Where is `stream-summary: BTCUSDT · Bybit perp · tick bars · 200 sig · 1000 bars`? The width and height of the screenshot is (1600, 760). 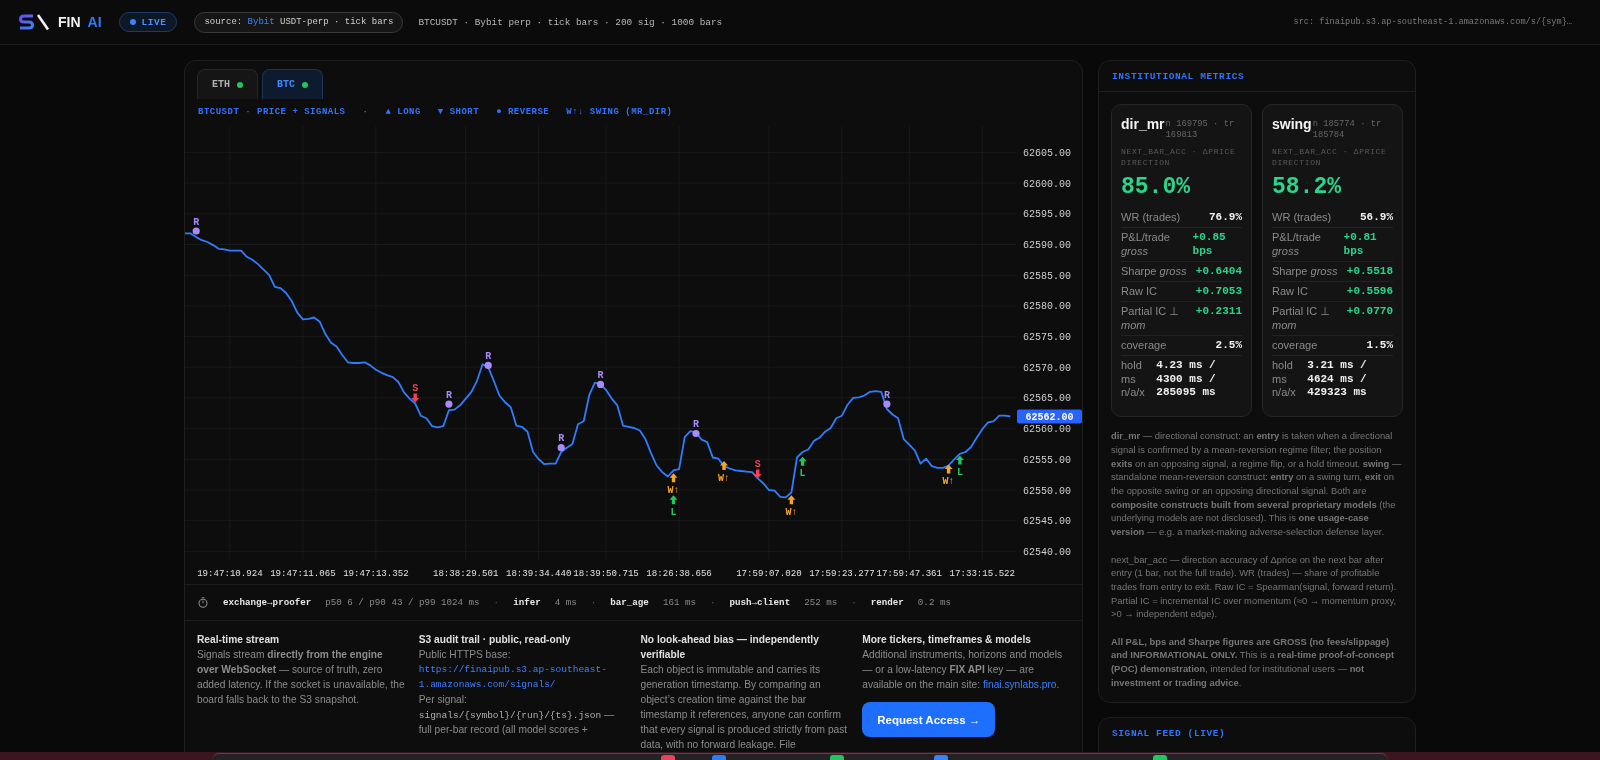 stream-summary: BTCUSDT · Bybit perp · tick bars · 200 sig · 1000 bars is located at coordinates (570, 22).